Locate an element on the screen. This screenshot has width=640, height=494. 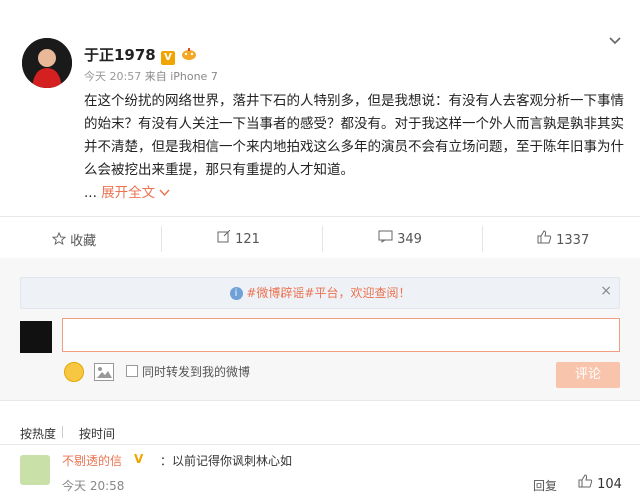
expand-chevron-icon is located at coordinates (164, 193).